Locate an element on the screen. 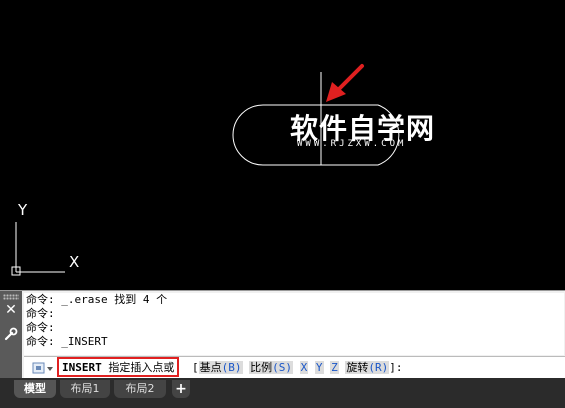 The height and width of the screenshot is (408, 565). close-bracket: ]: is located at coordinates (396, 367).